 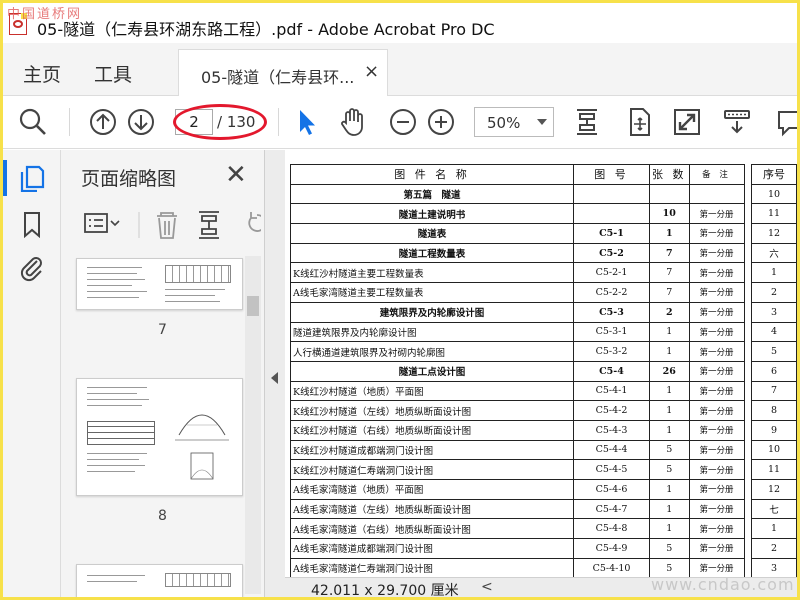 What do you see at coordinates (432, 529) in the screenshot?
I see `cell-name: A线毛家湾隧道（右线）地质纵断面设计图` at bounding box center [432, 529].